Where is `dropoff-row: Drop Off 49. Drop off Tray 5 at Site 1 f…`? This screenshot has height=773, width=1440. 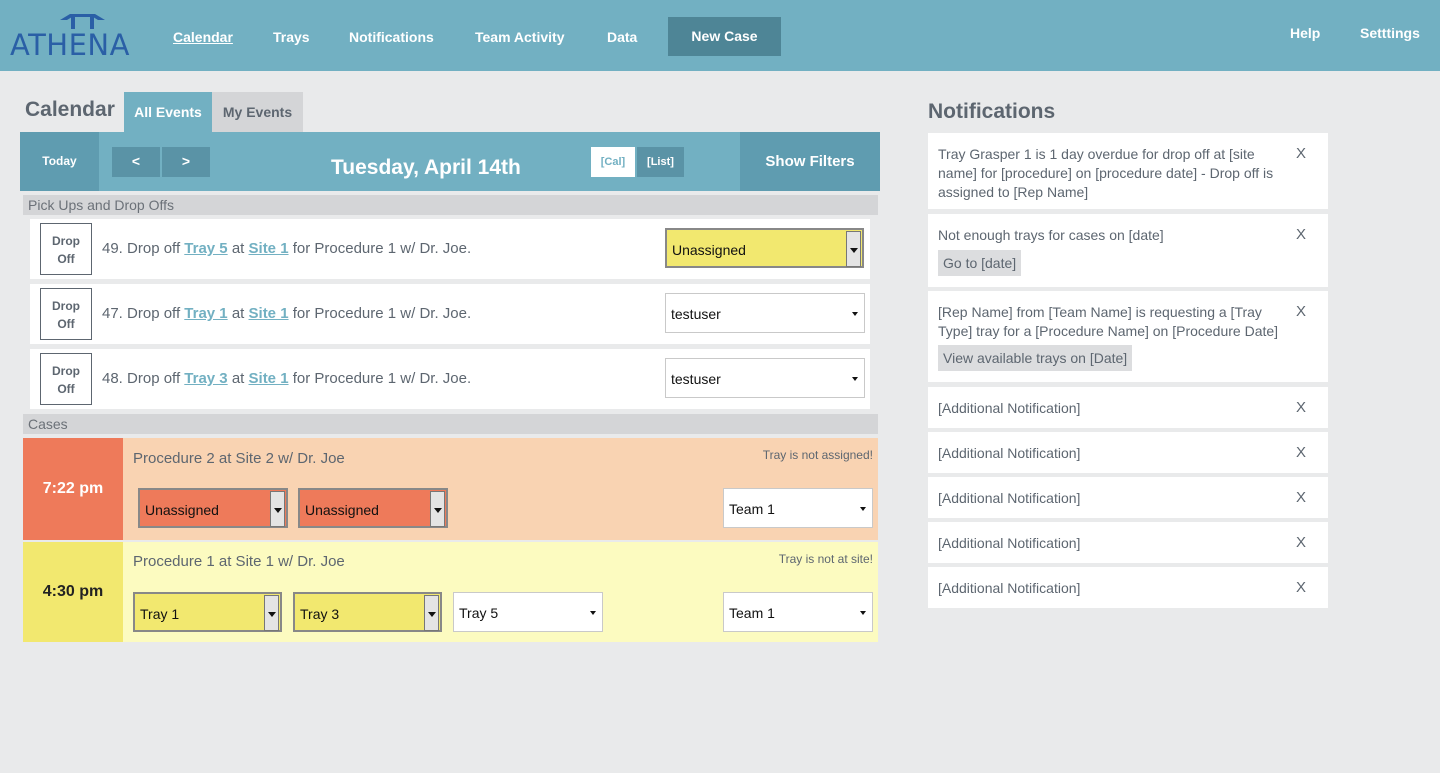 dropoff-row: Drop Off 49. Drop off Tray 5 at Site 1 f… is located at coordinates (450, 249).